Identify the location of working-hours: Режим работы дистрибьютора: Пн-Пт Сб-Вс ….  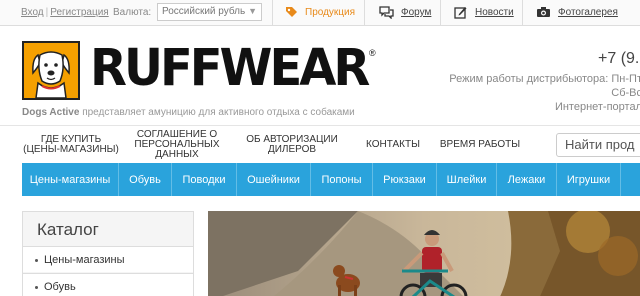
(544, 93).